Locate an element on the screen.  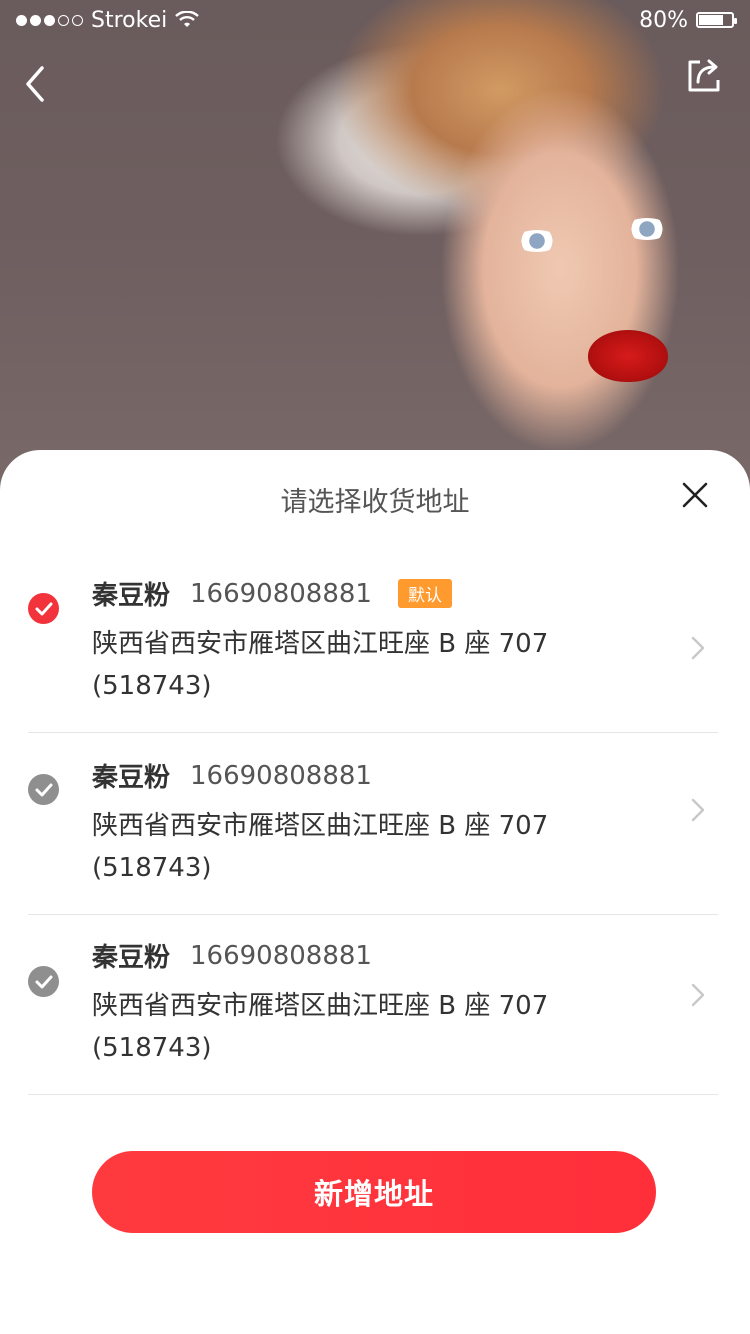
carrier-name: Strokei is located at coordinates (129, 20).